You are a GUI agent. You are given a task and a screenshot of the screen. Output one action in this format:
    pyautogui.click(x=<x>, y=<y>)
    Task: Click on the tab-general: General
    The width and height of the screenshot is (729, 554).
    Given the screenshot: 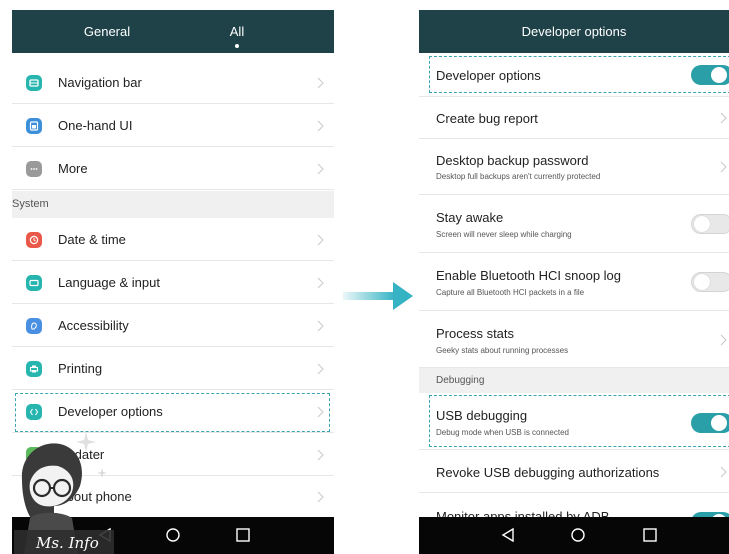 What is the action you would take?
    pyautogui.click(x=107, y=31)
    